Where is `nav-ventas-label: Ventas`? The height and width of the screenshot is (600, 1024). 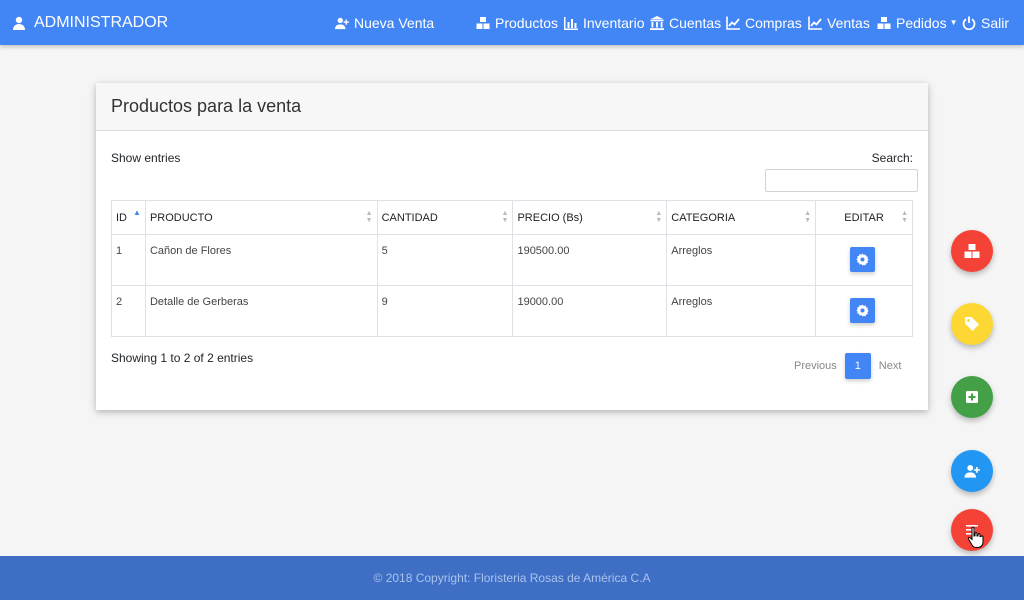 nav-ventas-label: Ventas is located at coordinates (848, 22).